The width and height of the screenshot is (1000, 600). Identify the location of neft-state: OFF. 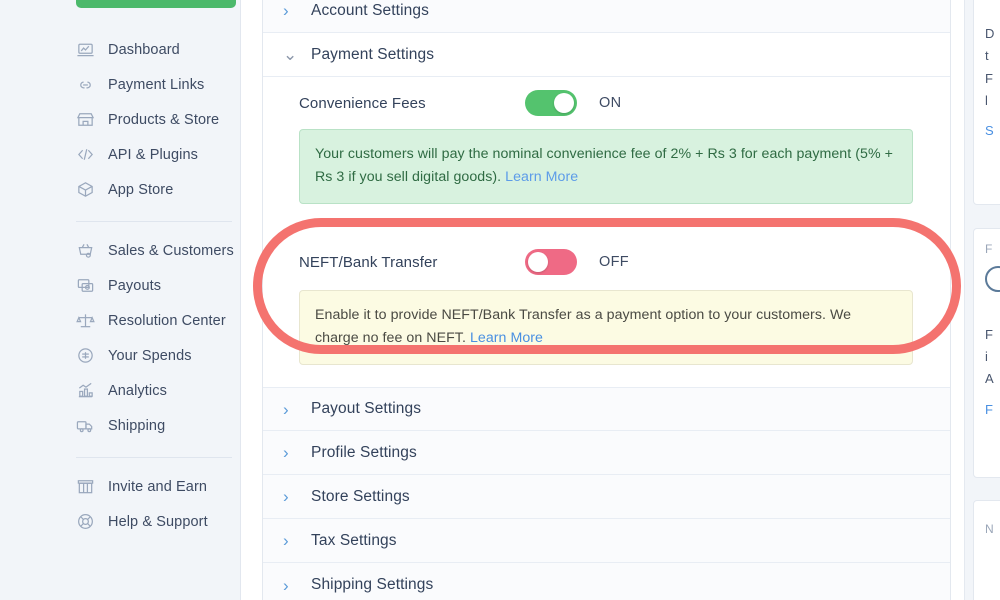
(614, 262).